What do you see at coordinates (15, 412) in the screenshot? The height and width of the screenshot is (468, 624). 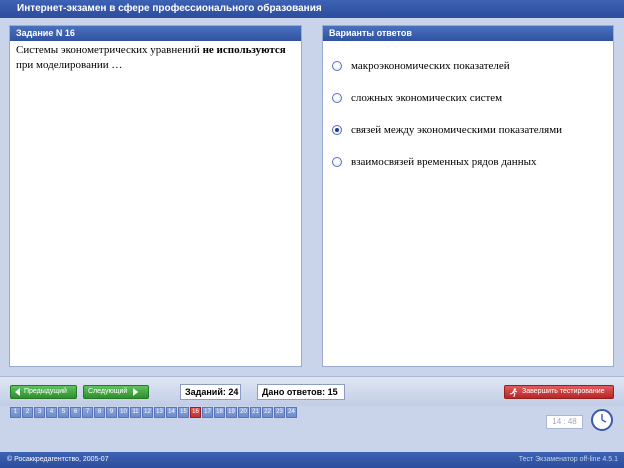 I see `question-number-1: 1` at bounding box center [15, 412].